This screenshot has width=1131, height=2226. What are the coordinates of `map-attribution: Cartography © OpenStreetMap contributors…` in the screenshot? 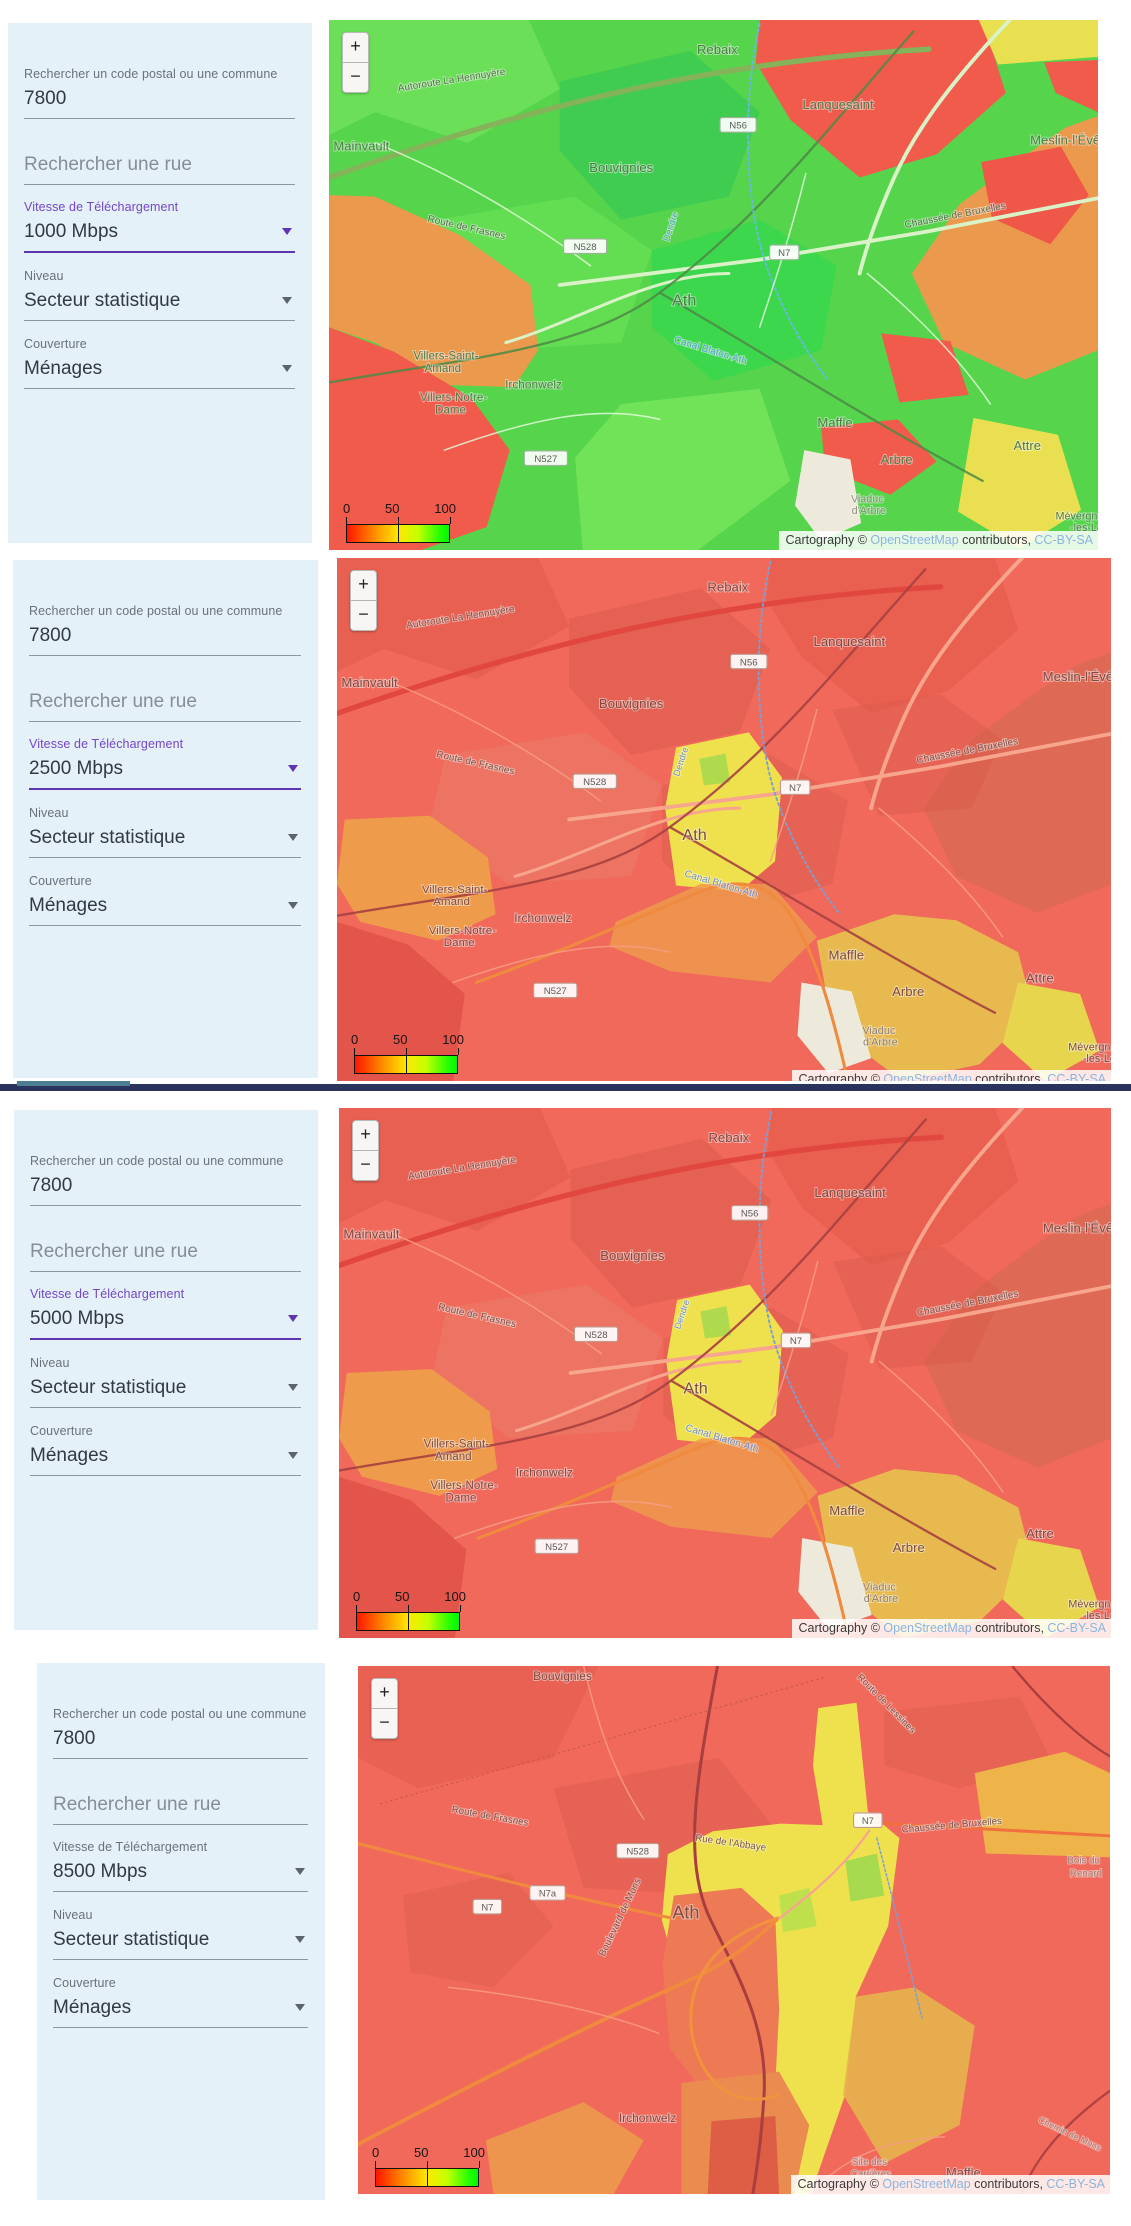 It's located at (950, 2184).